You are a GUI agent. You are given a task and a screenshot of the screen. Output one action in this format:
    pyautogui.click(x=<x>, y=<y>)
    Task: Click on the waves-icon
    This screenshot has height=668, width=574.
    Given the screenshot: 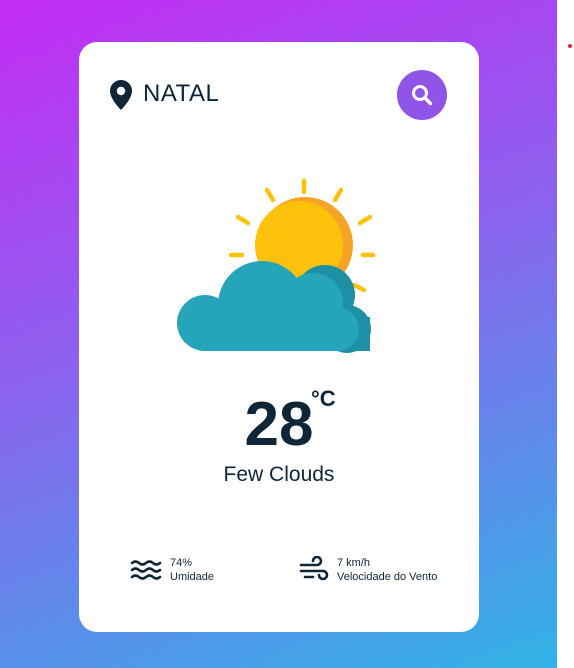 What is the action you would take?
    pyautogui.click(x=146, y=570)
    